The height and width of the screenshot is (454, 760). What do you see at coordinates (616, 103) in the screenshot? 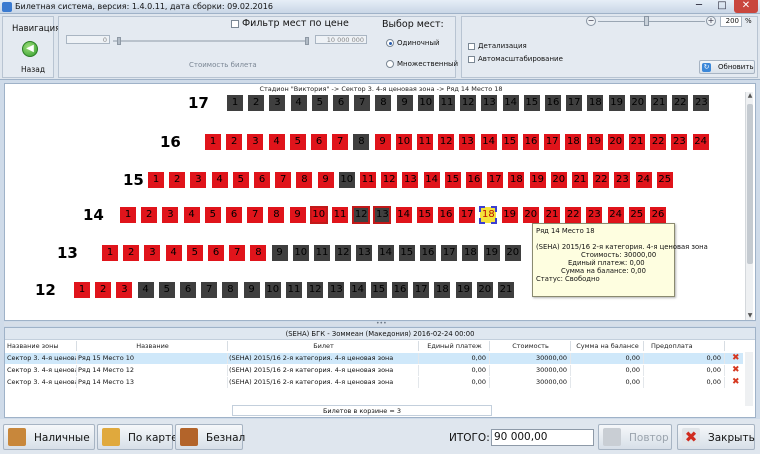
I see `seat-row17-19: 19` at bounding box center [616, 103].